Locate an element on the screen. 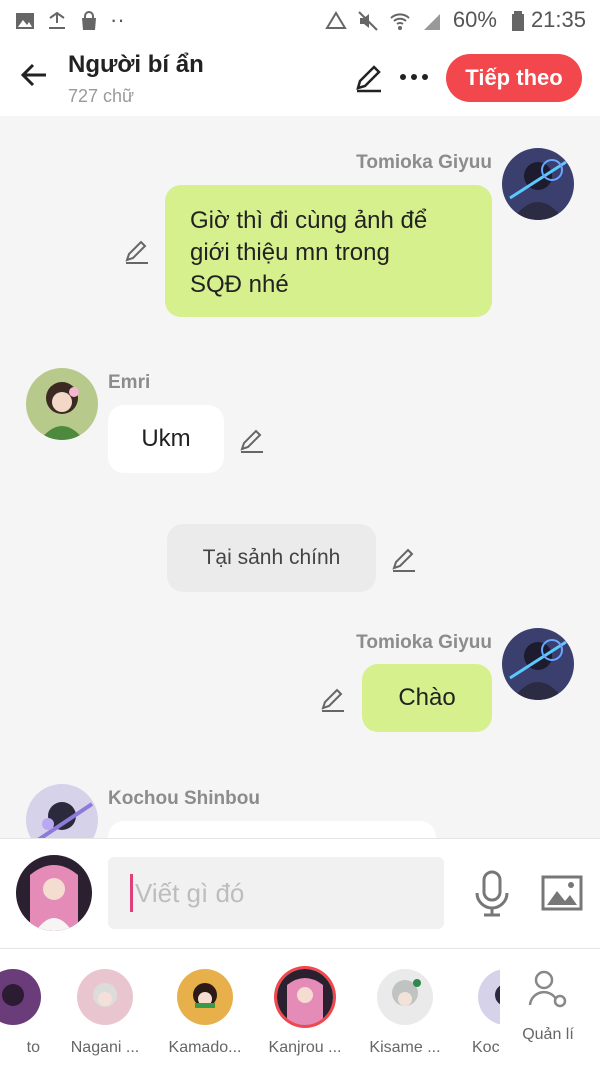 Image resolution: width=600 pixels, height=1067 pixels. image-icon is located at coordinates (562, 893).